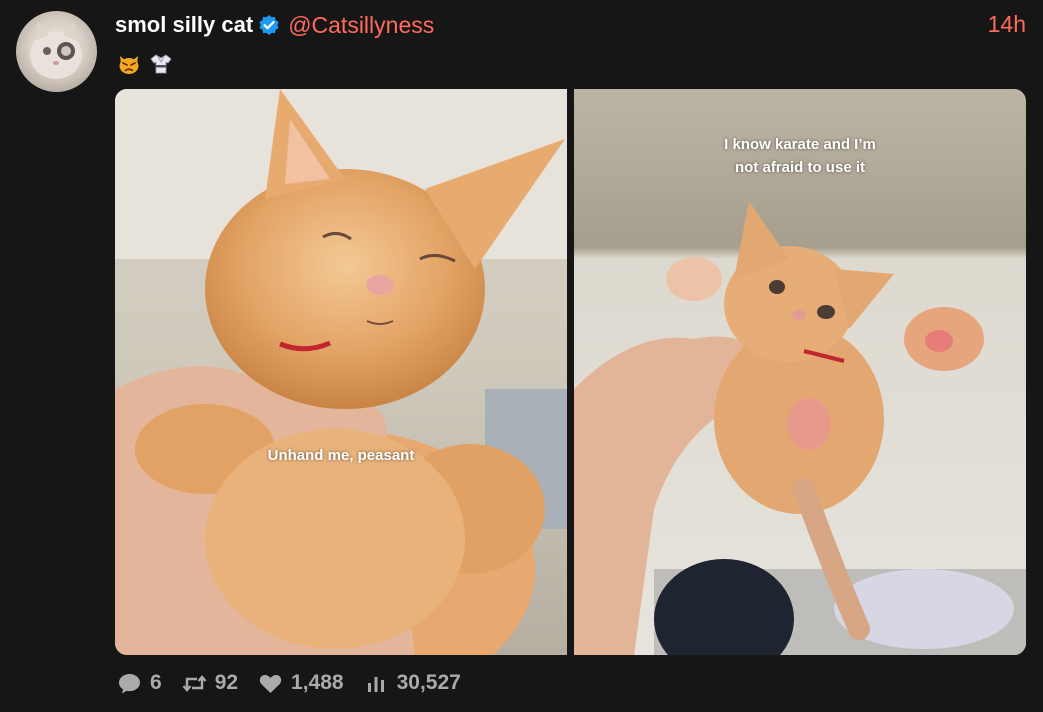  Describe the element at coordinates (210, 683) in the screenshot. I see `repost-button: 92` at that location.